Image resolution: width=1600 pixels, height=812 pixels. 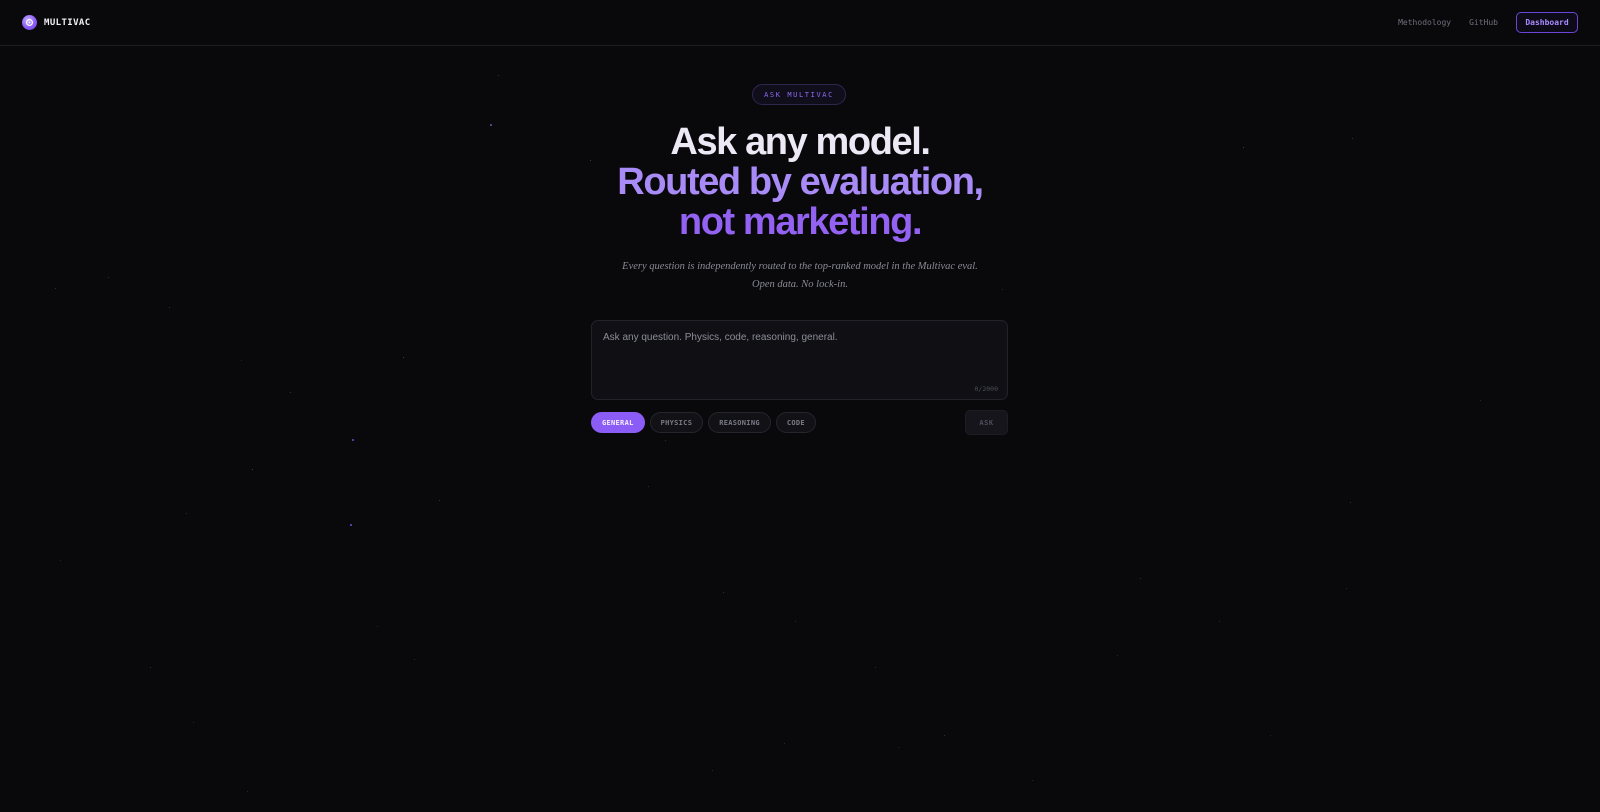 What do you see at coordinates (29, 22) in the screenshot?
I see `multivac-logo-icon` at bounding box center [29, 22].